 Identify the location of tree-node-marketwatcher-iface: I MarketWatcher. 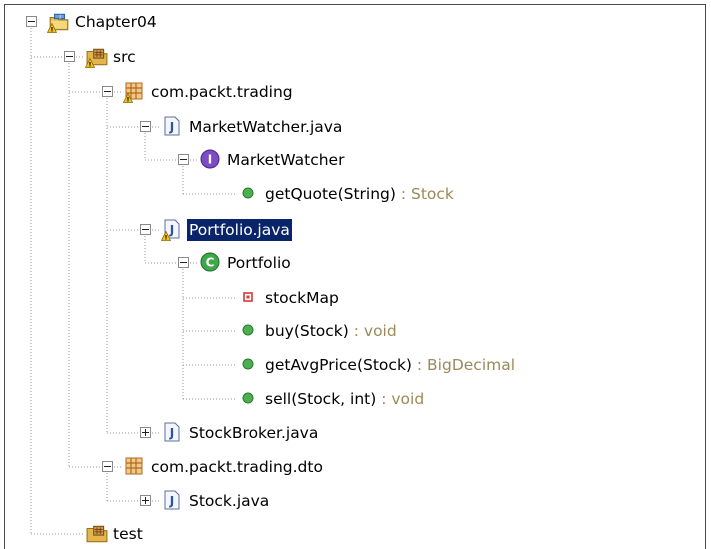
(350, 160).